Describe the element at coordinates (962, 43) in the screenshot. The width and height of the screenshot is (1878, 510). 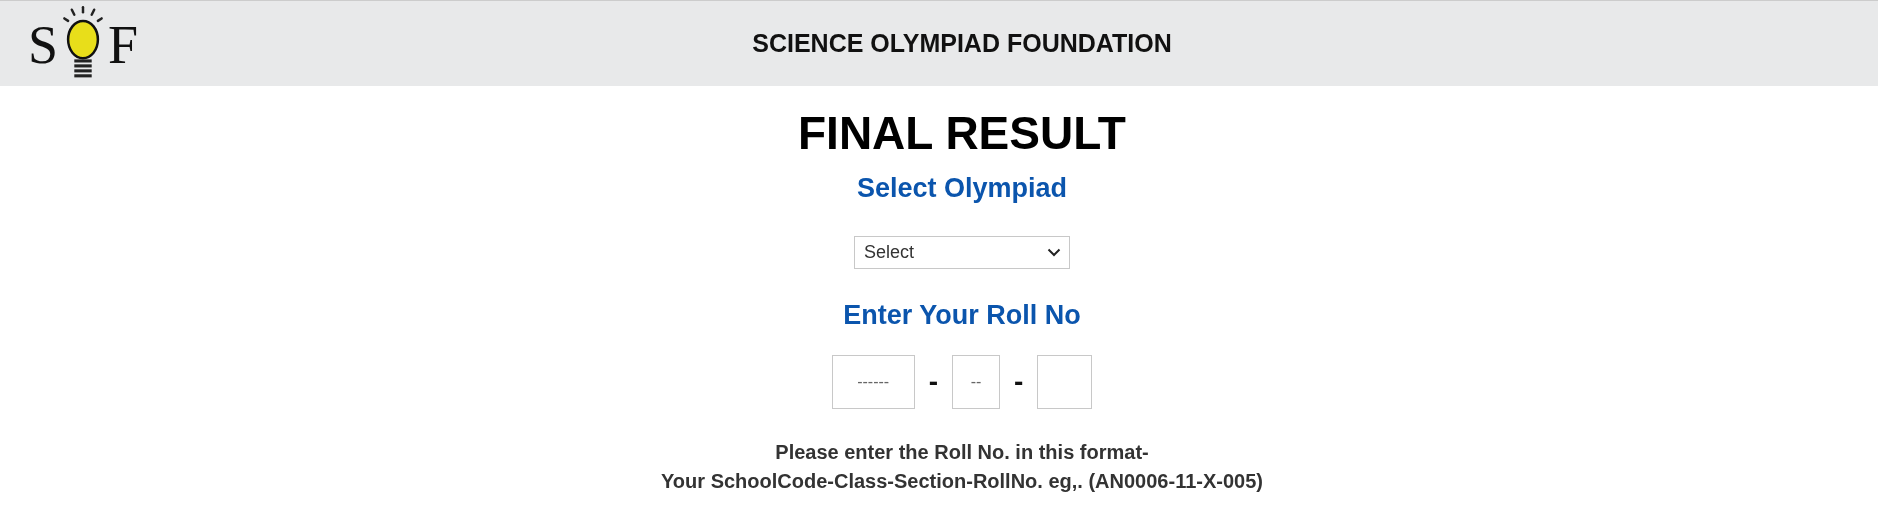
I see `site-title: SCIENCE OLYMPIAD FOUNDATION` at that location.